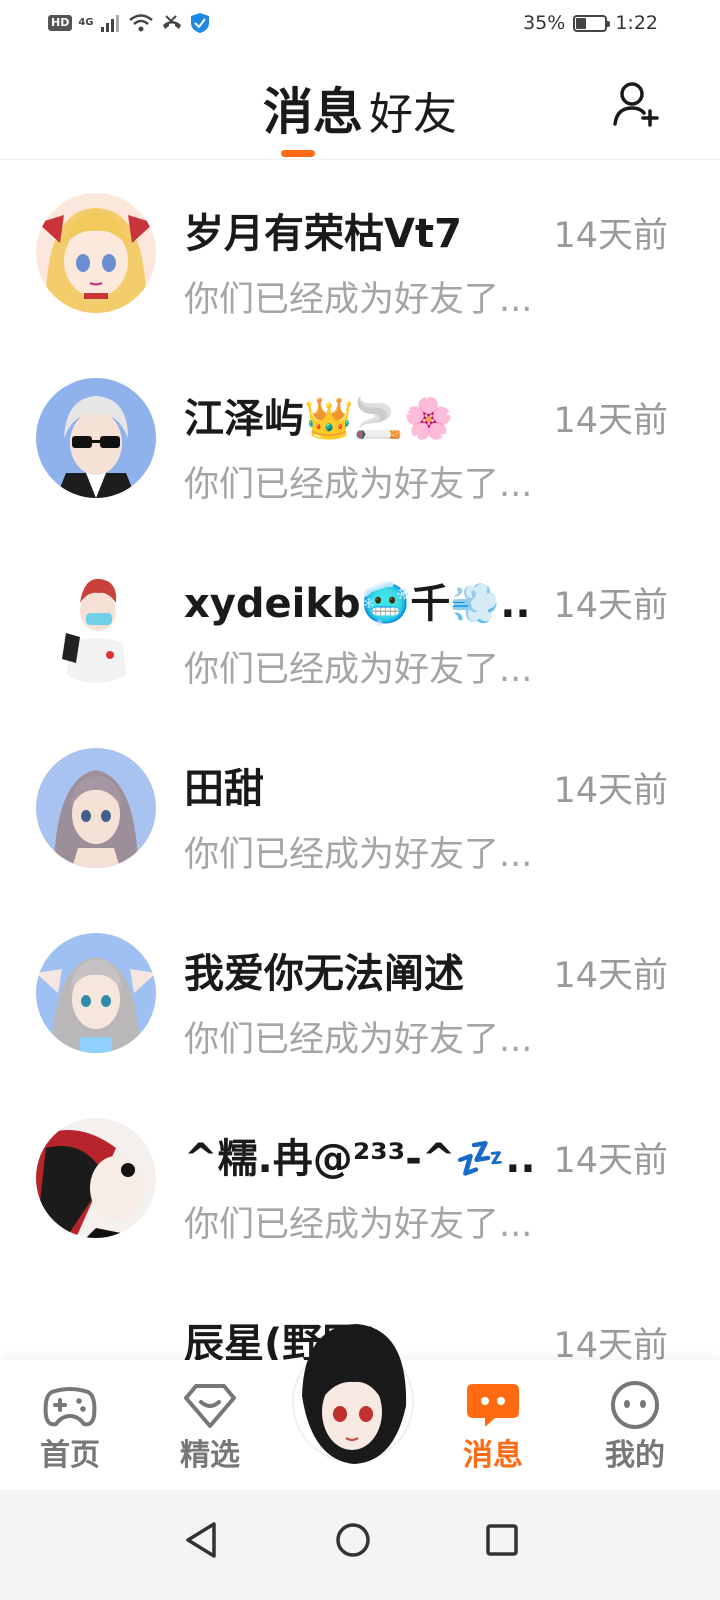 The width and height of the screenshot is (720, 1600). I want to click on tab-messages: 消息, so click(313, 108).